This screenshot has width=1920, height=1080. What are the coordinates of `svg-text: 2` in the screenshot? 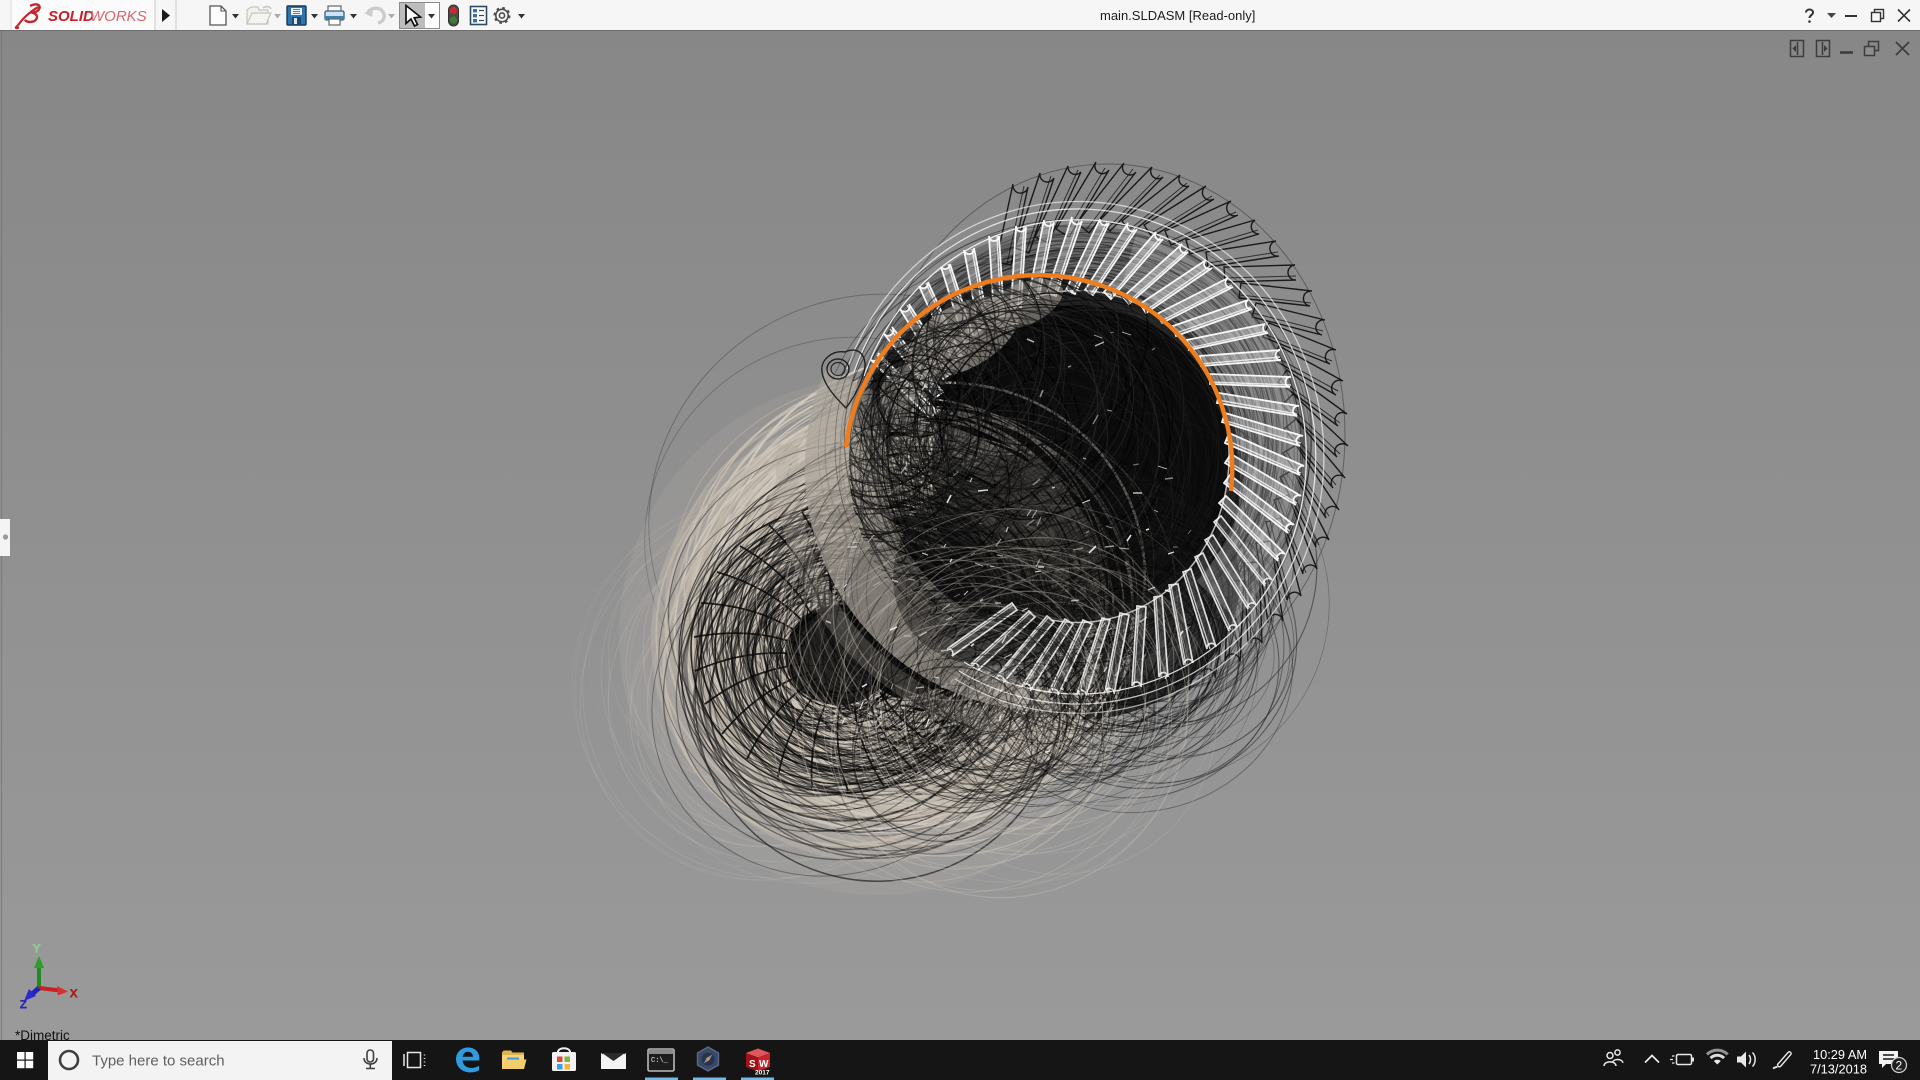 It's located at (1899, 1066).